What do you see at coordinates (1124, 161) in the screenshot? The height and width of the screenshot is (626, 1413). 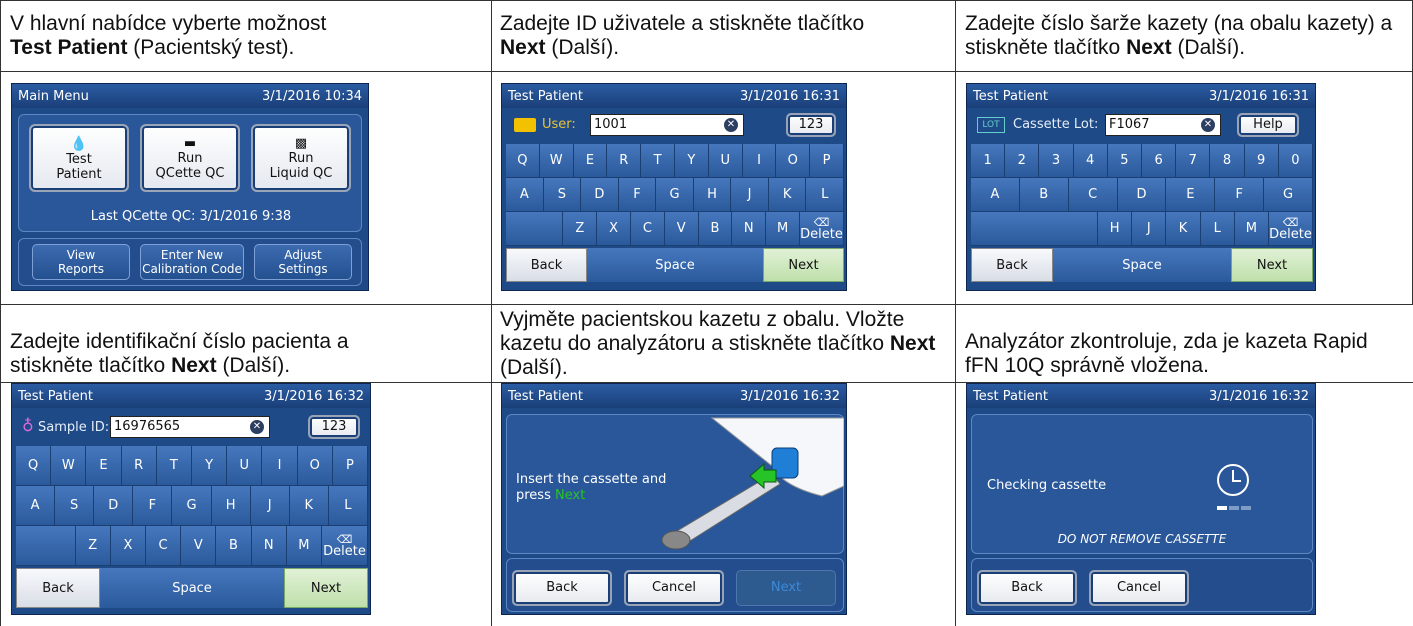 I see `key-5: 5` at bounding box center [1124, 161].